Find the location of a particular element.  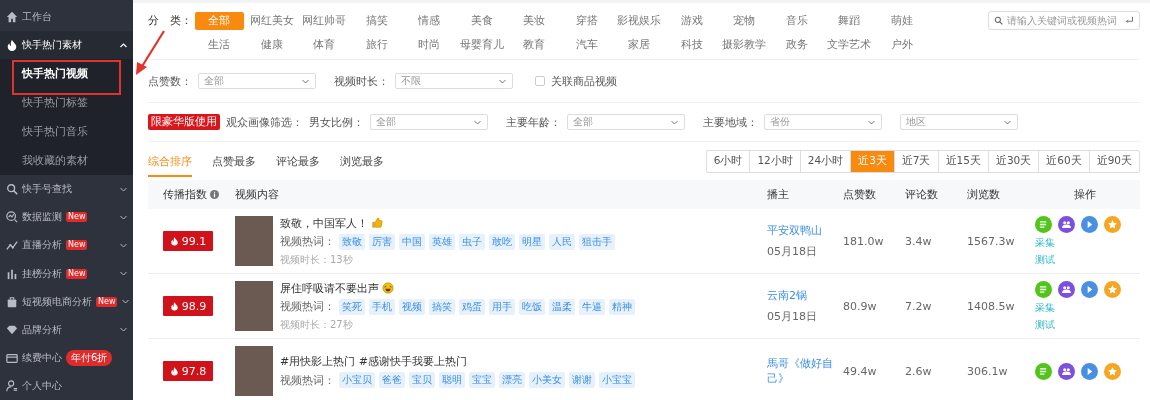

category-option: 体育 is located at coordinates (324, 45).